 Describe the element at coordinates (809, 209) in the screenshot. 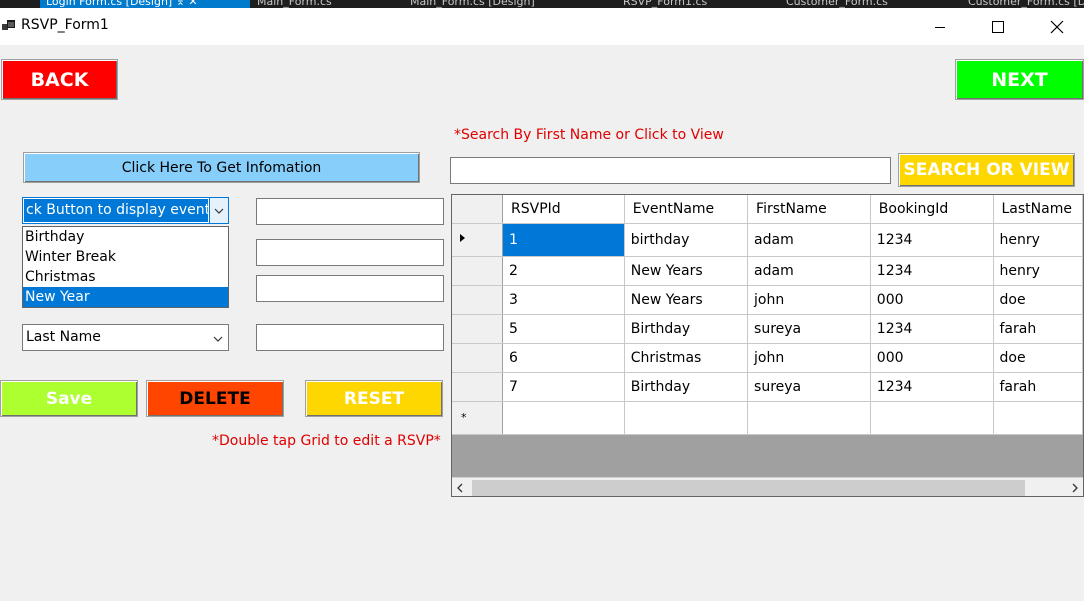

I see `column-header-firstname: FirstName` at that location.